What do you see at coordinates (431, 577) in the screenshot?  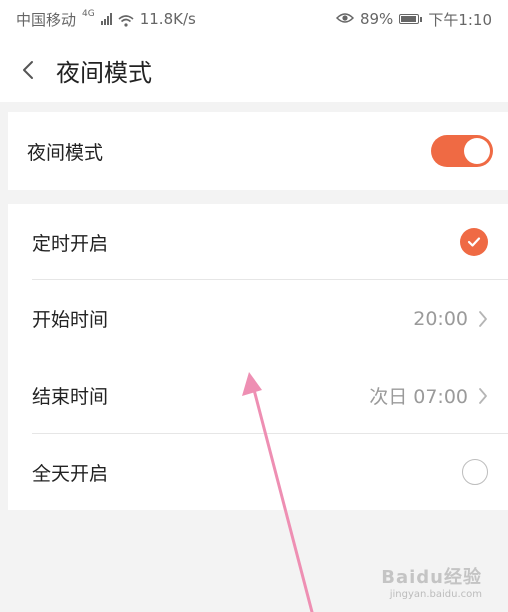 I see `watermark-text: Baidu经验` at bounding box center [431, 577].